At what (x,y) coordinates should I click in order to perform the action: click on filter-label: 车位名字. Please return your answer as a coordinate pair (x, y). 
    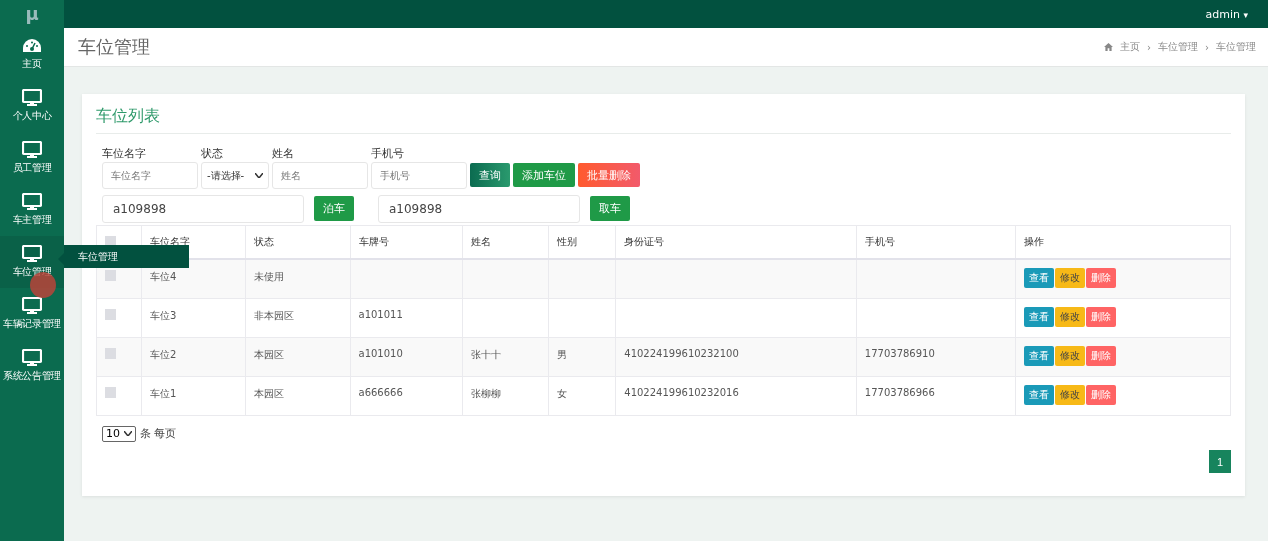
    Looking at the image, I should click on (124, 153).